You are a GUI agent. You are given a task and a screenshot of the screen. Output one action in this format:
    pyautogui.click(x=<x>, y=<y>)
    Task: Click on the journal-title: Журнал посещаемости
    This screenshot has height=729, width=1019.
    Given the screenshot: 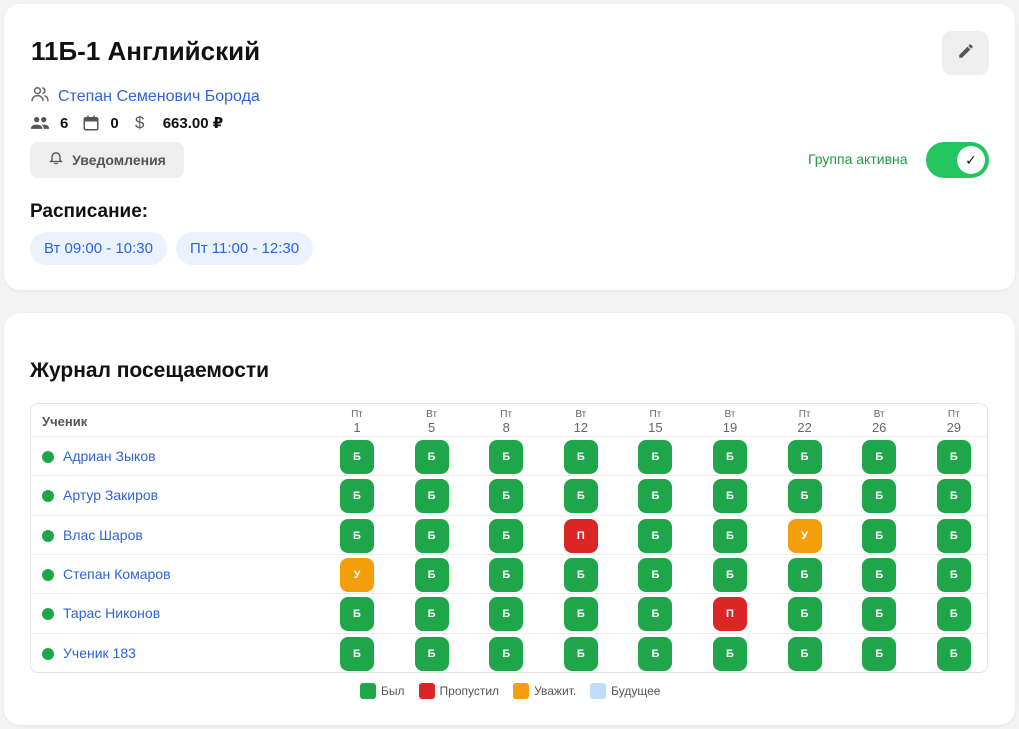 What is the action you would take?
    pyautogui.click(x=150, y=370)
    